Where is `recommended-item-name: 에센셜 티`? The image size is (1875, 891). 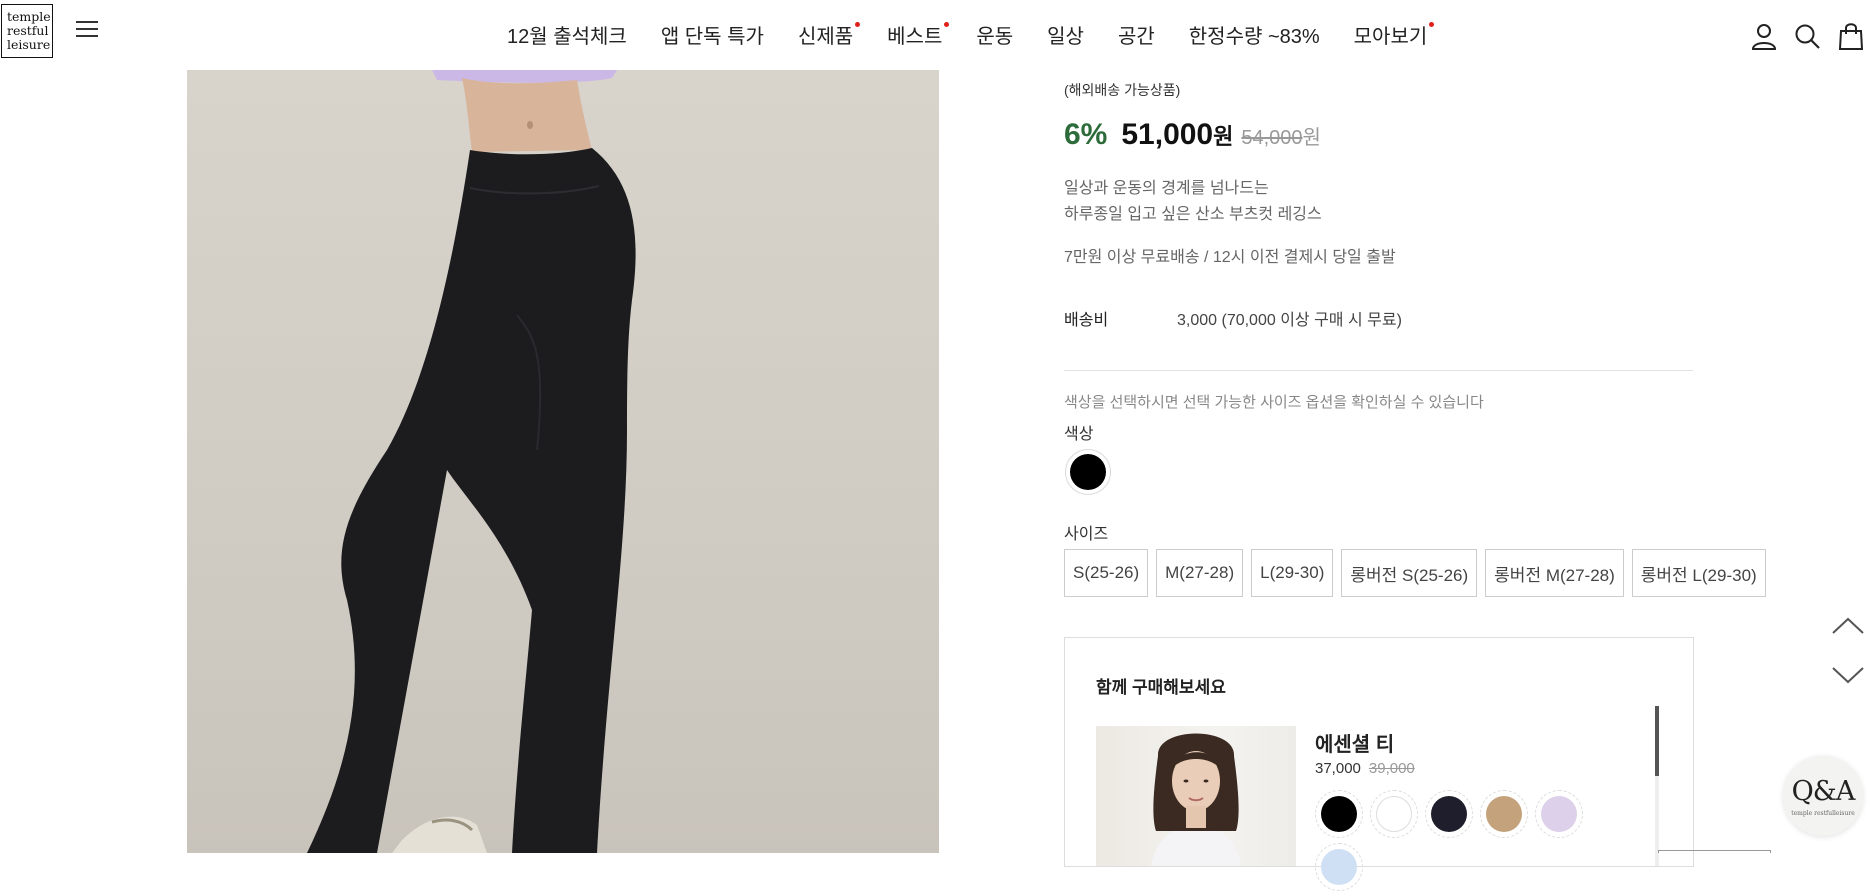 recommended-item-name: 에센셜 티 is located at coordinates (1354, 742).